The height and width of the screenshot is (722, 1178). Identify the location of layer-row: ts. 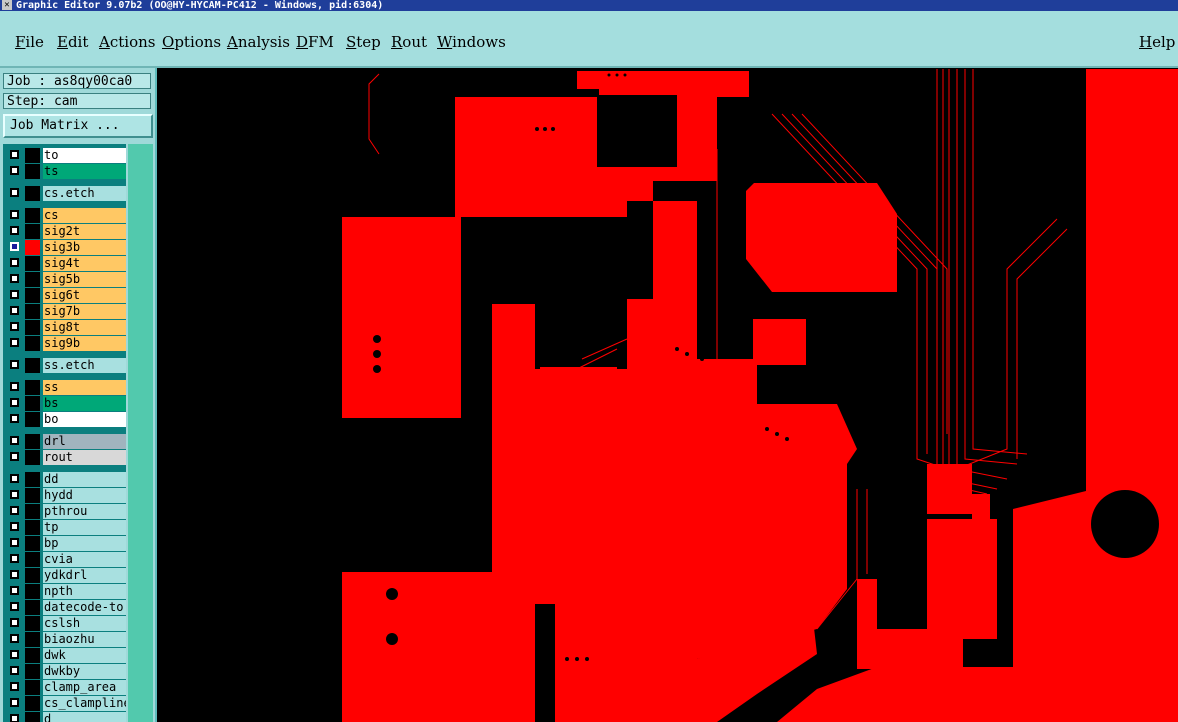
(64, 171).